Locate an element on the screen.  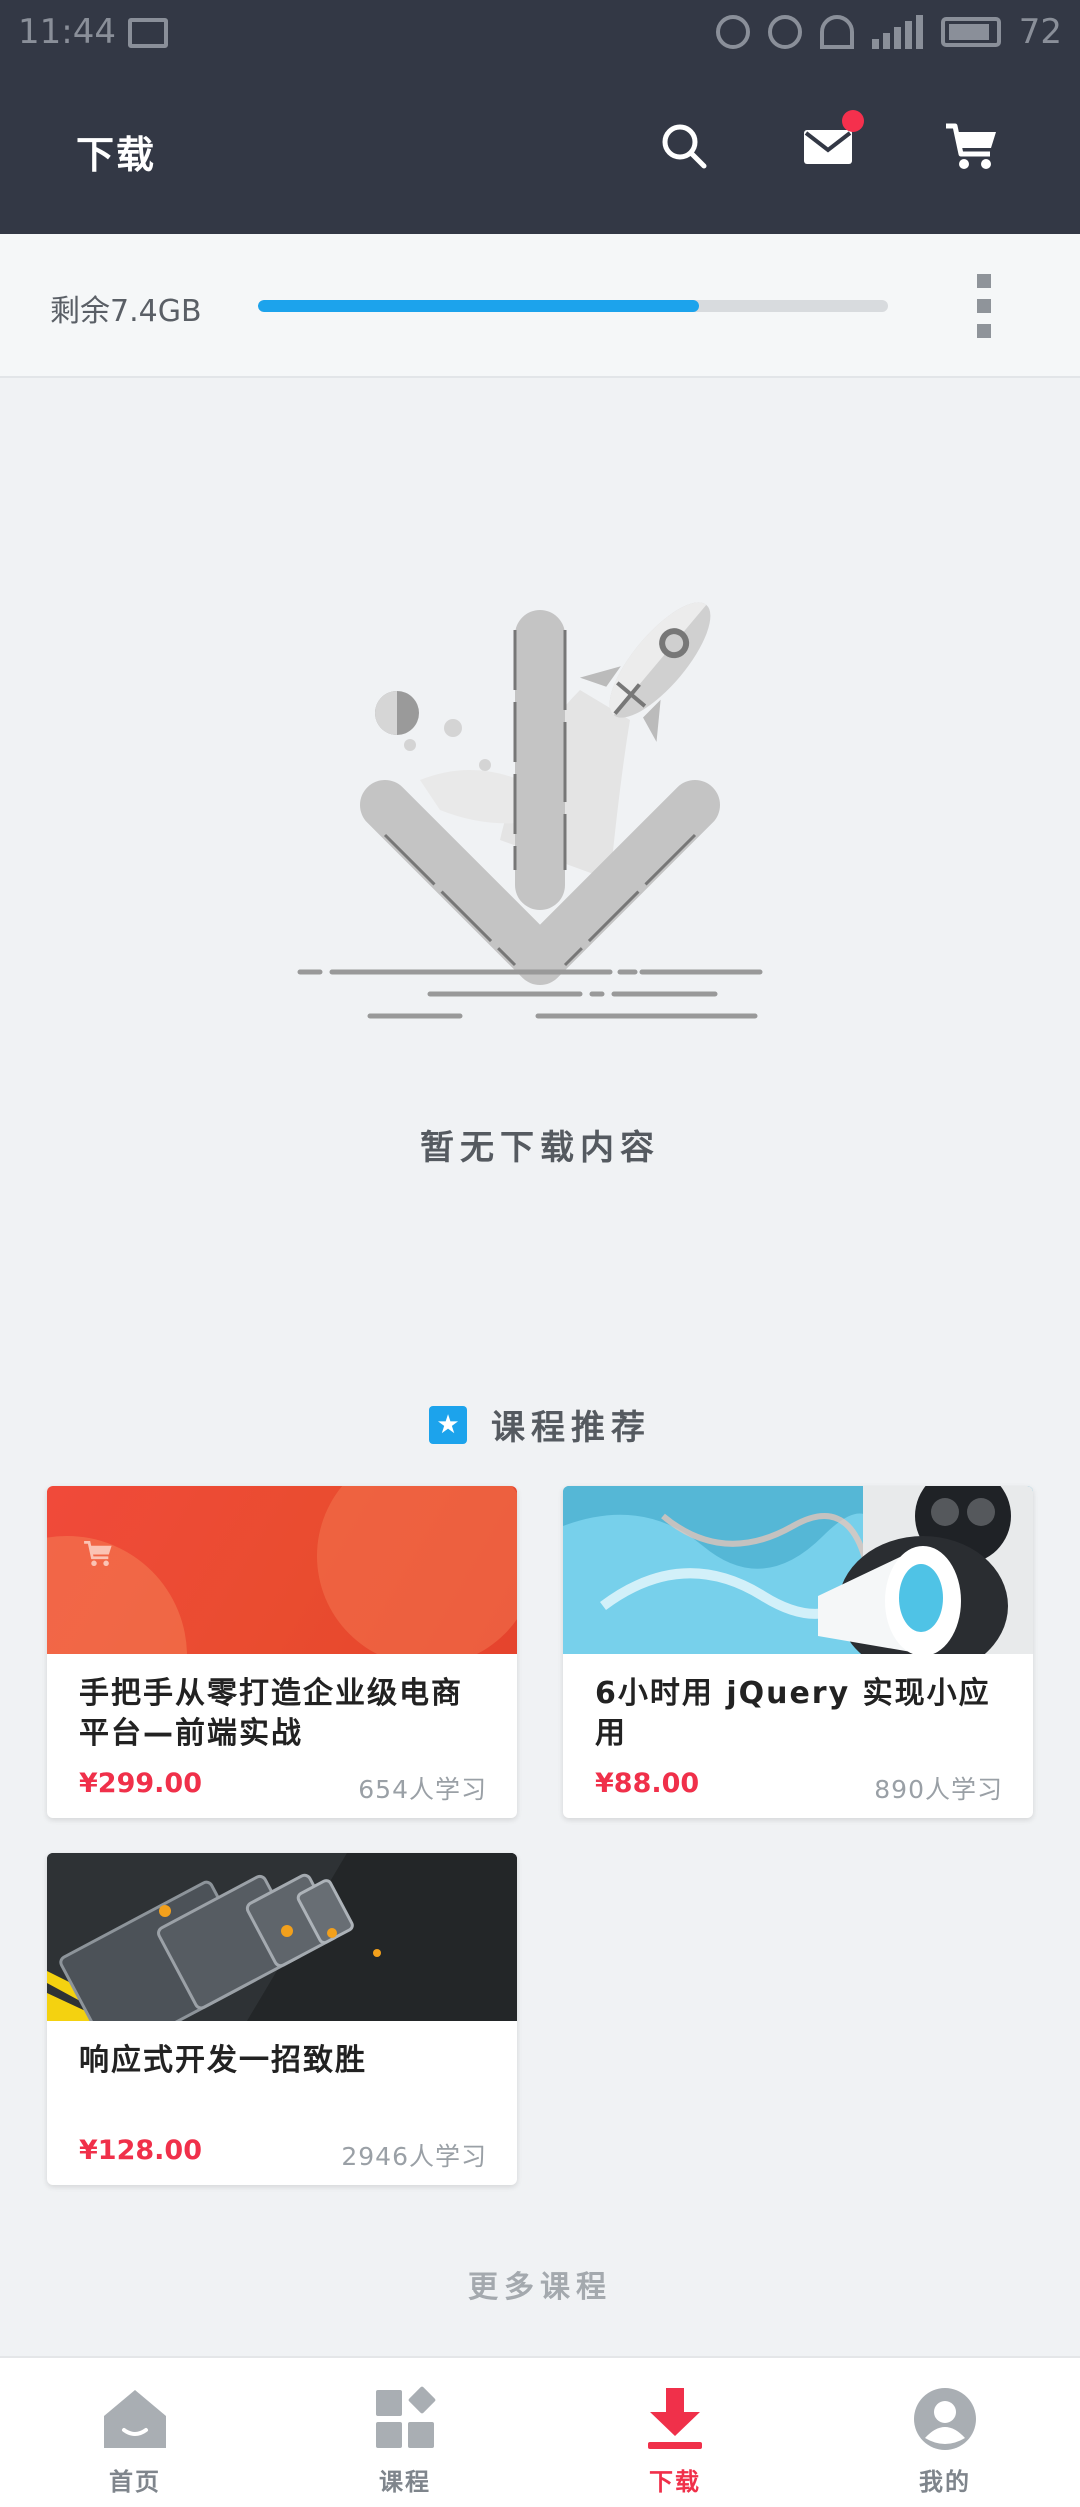
course-card: 6小时用 jQuery 实现小应用 ¥88.00 890人学习 is located at coordinates (798, 1652).